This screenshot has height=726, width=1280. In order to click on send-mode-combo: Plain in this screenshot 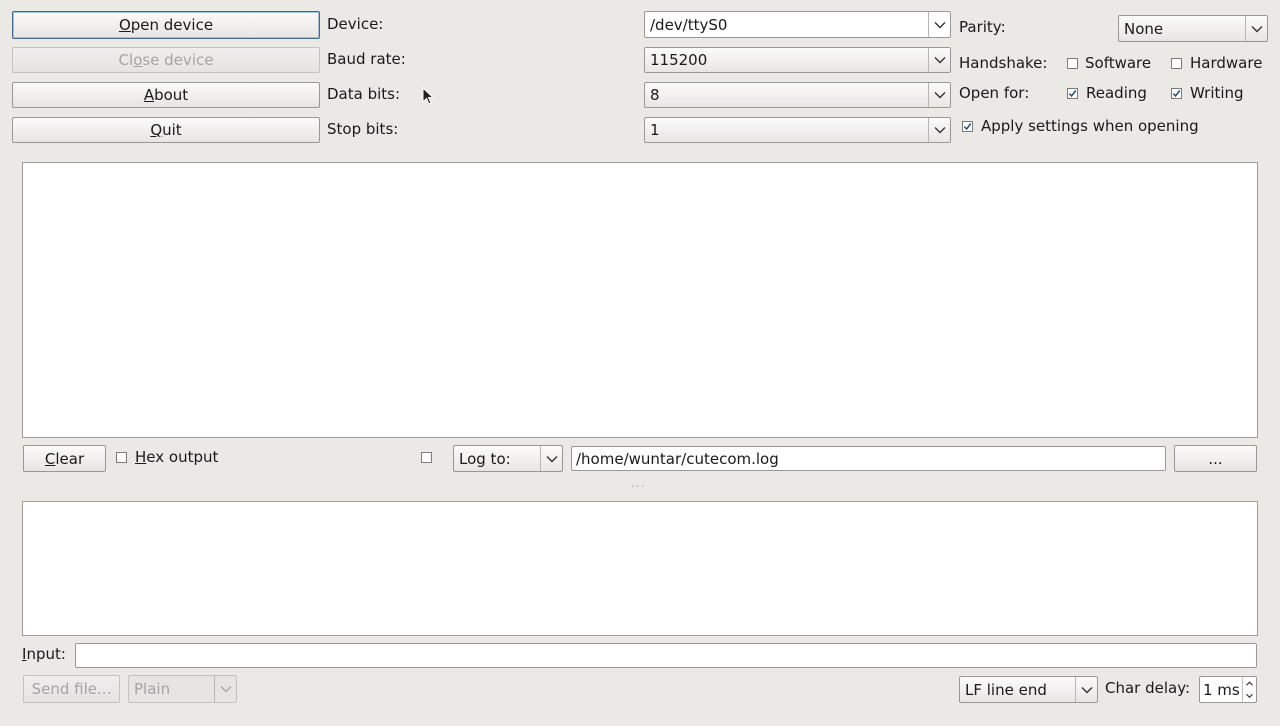, I will do `click(182, 689)`.